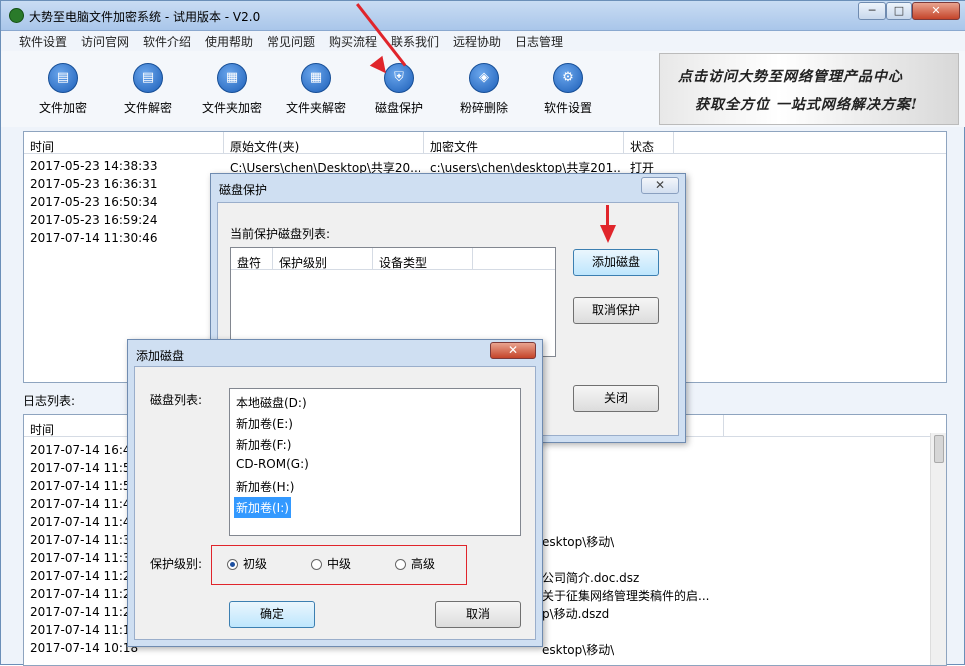 The height and width of the screenshot is (666, 965). I want to click on col-header-encrypted: 加密文件, so click(524, 143).